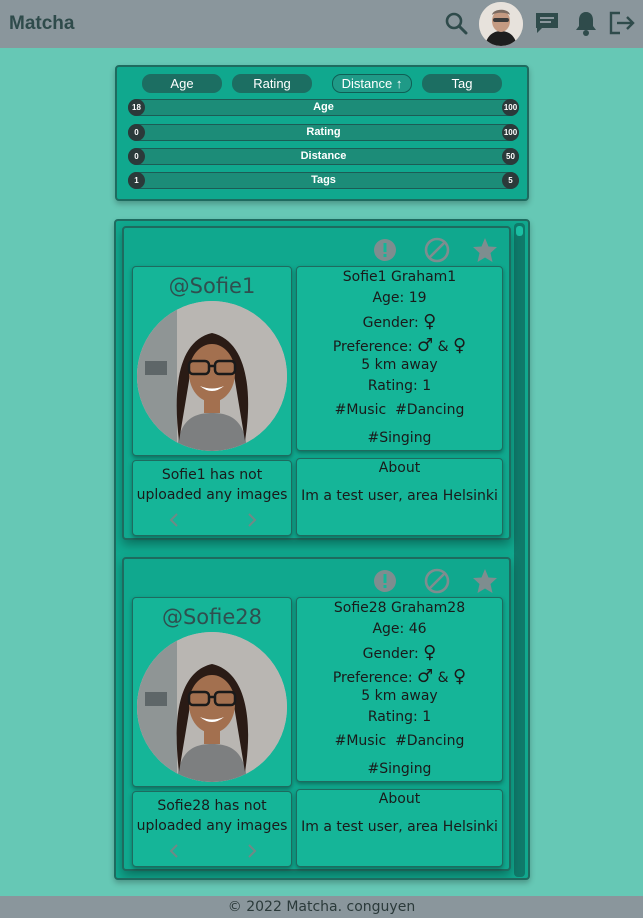  I want to click on distance-min-handle: 0, so click(136, 156).